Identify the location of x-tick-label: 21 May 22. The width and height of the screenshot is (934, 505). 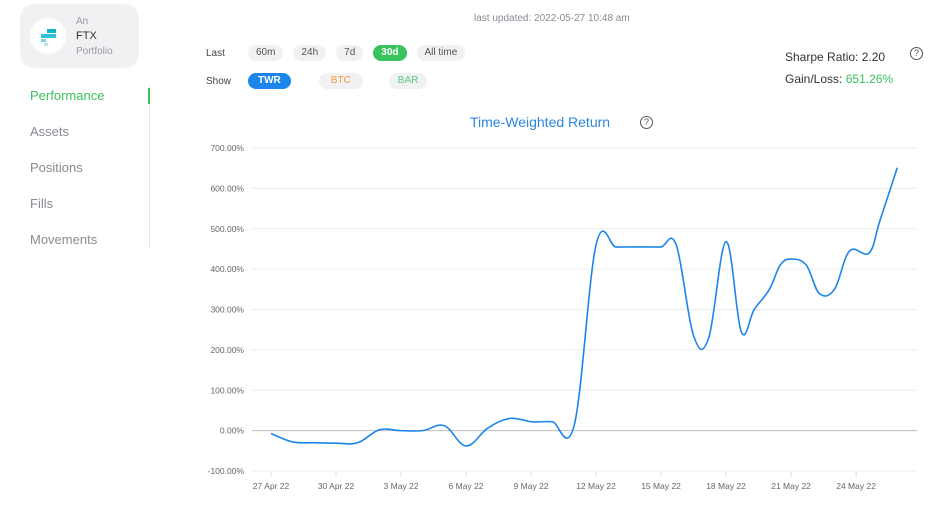
(791, 486).